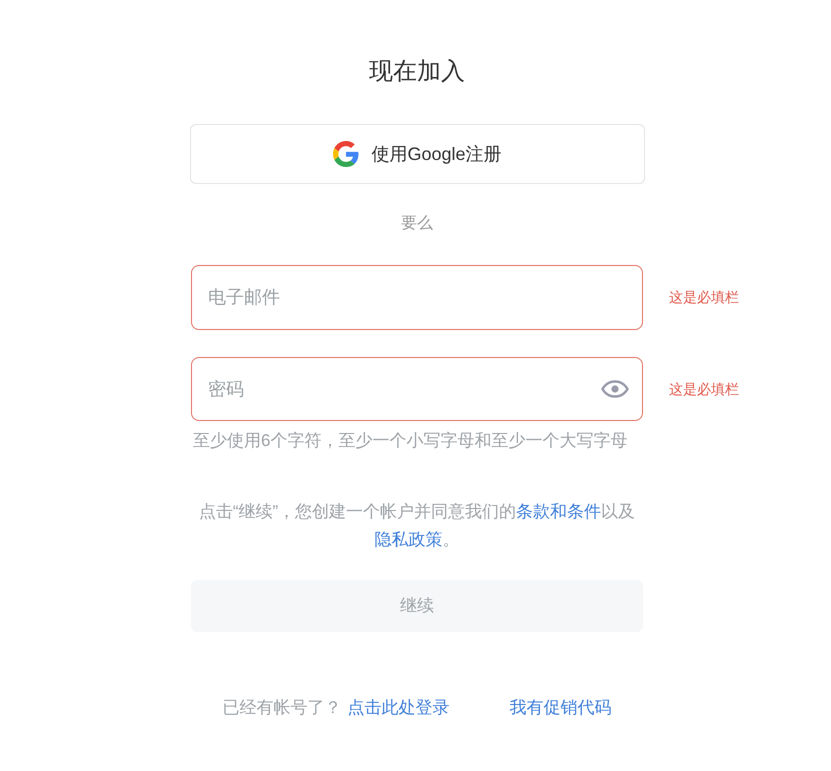 The width and height of the screenshot is (831, 771). What do you see at coordinates (282, 708) in the screenshot?
I see `login-prompt: 已经有帐号了？` at bounding box center [282, 708].